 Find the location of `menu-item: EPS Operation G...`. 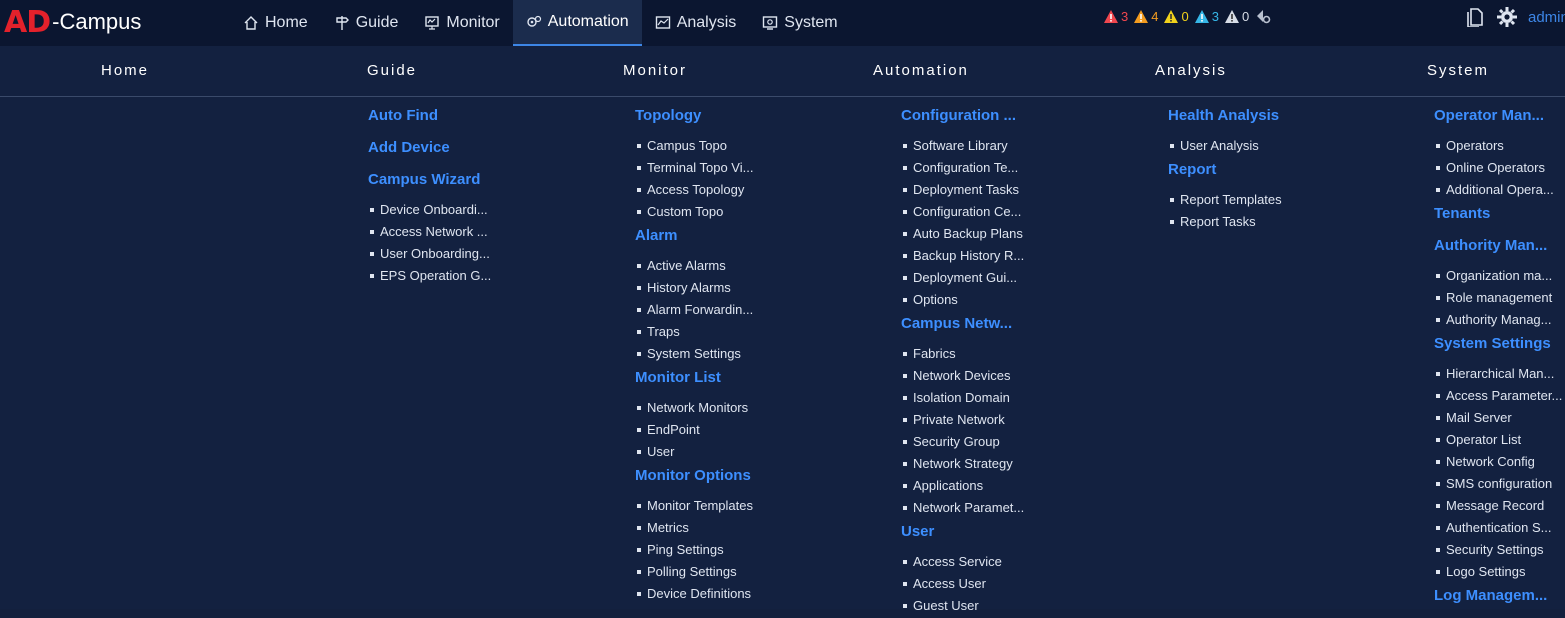

menu-item: EPS Operation G... is located at coordinates (429, 277).